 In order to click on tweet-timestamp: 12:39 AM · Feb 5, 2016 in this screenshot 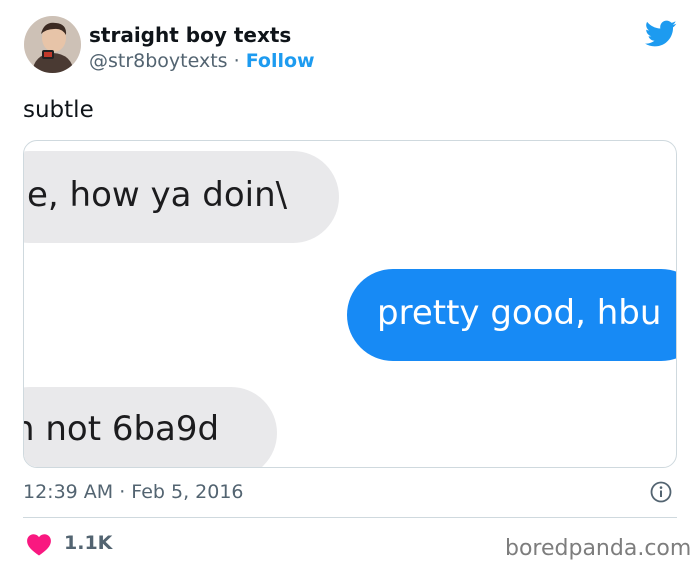, I will do `click(133, 492)`.